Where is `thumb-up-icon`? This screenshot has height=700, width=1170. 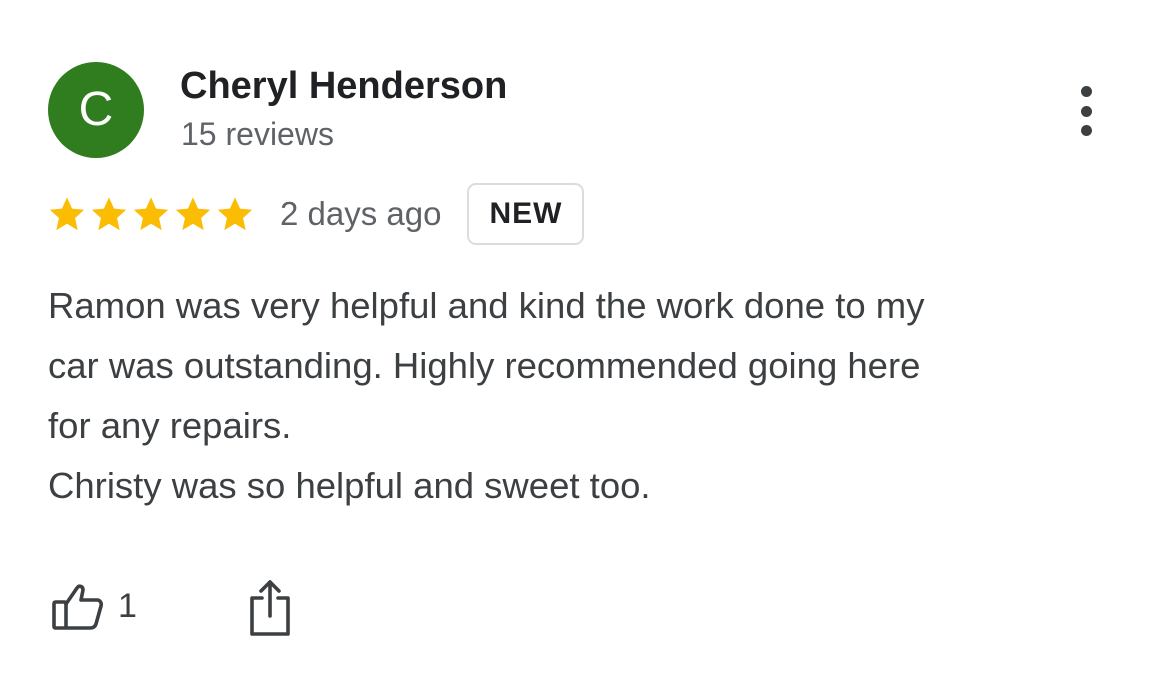 thumb-up-icon is located at coordinates (78, 607).